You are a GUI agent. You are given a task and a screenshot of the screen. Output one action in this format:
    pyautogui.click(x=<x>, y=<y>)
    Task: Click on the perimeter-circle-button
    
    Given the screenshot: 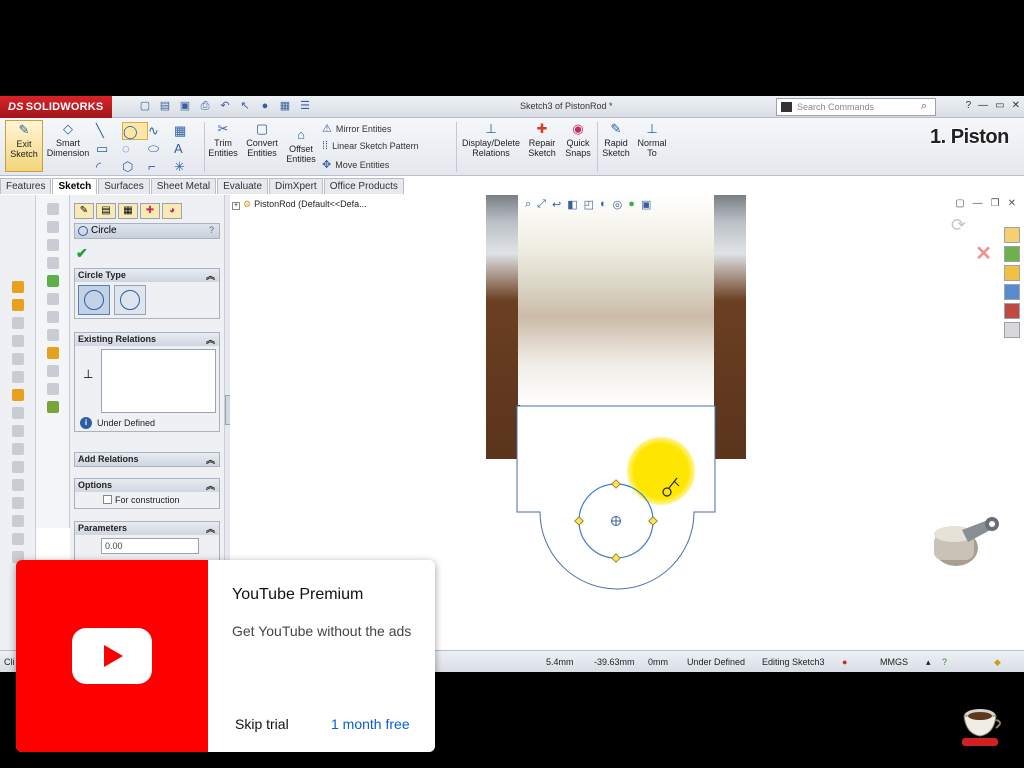 What is the action you would take?
    pyautogui.click(x=130, y=300)
    